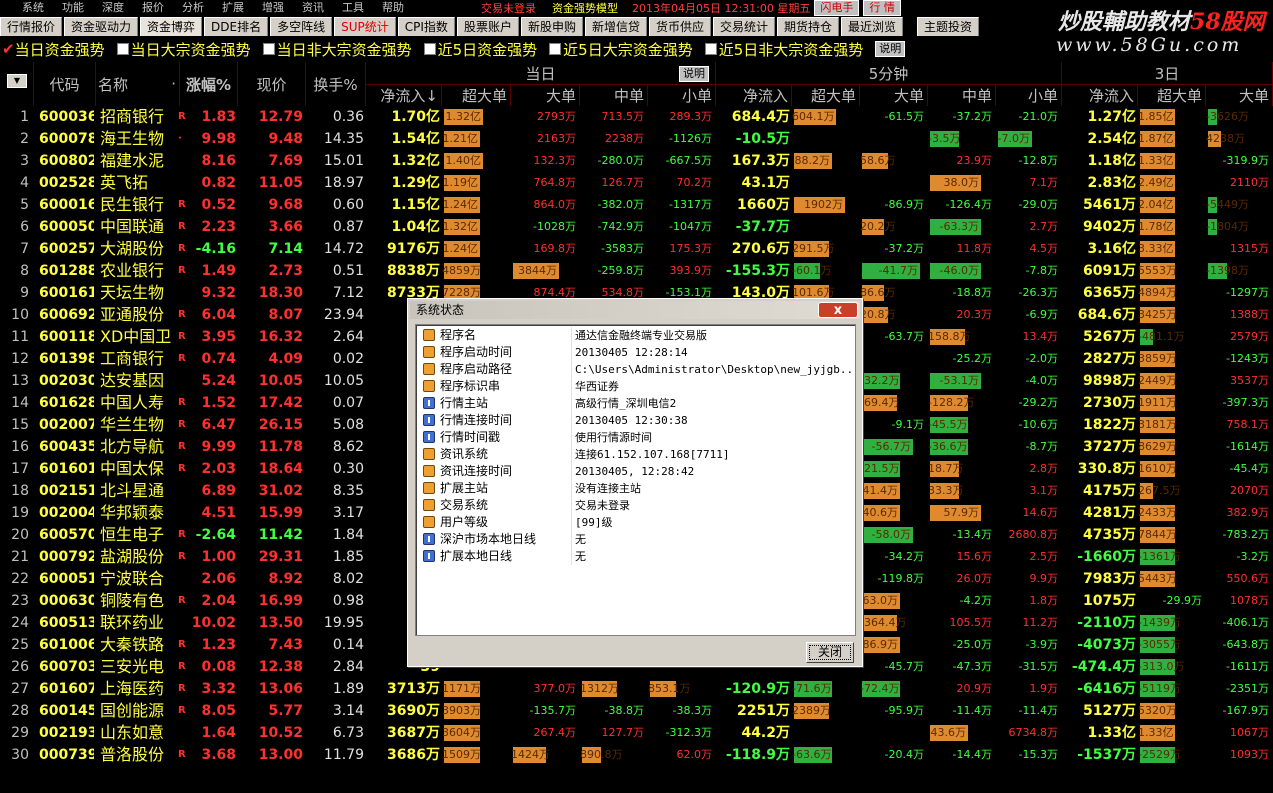 The height and width of the screenshot is (793, 1273). I want to click on change-pct: 1.00, so click(218, 557).